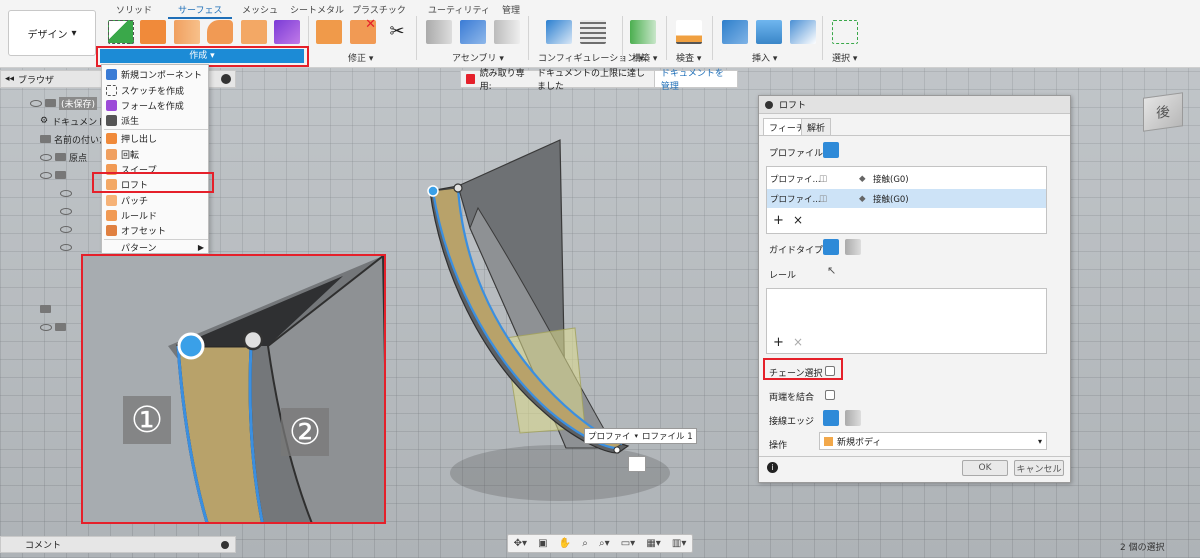  What do you see at coordinates (764, 57) in the screenshot?
I see `insert-group-label: 挿入 ▾` at bounding box center [764, 57].